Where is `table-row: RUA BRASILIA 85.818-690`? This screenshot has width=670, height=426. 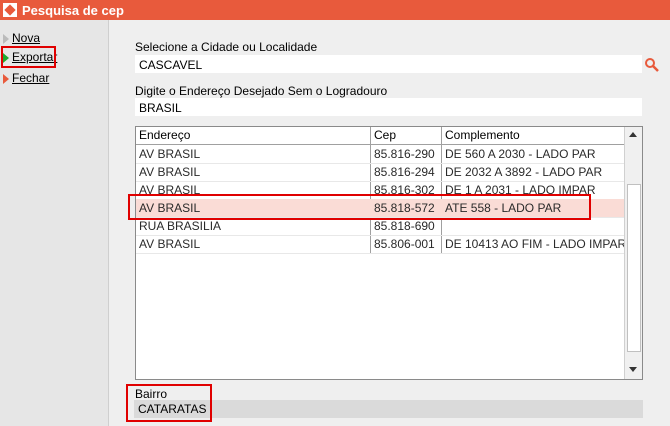 table-row: RUA BRASILIA 85.818-690 is located at coordinates (380, 226).